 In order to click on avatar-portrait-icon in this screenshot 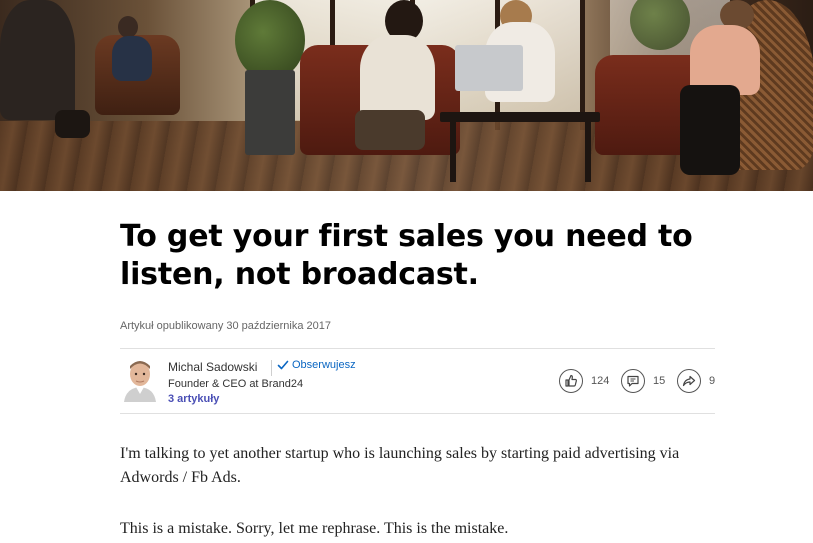, I will do `click(140, 379)`.